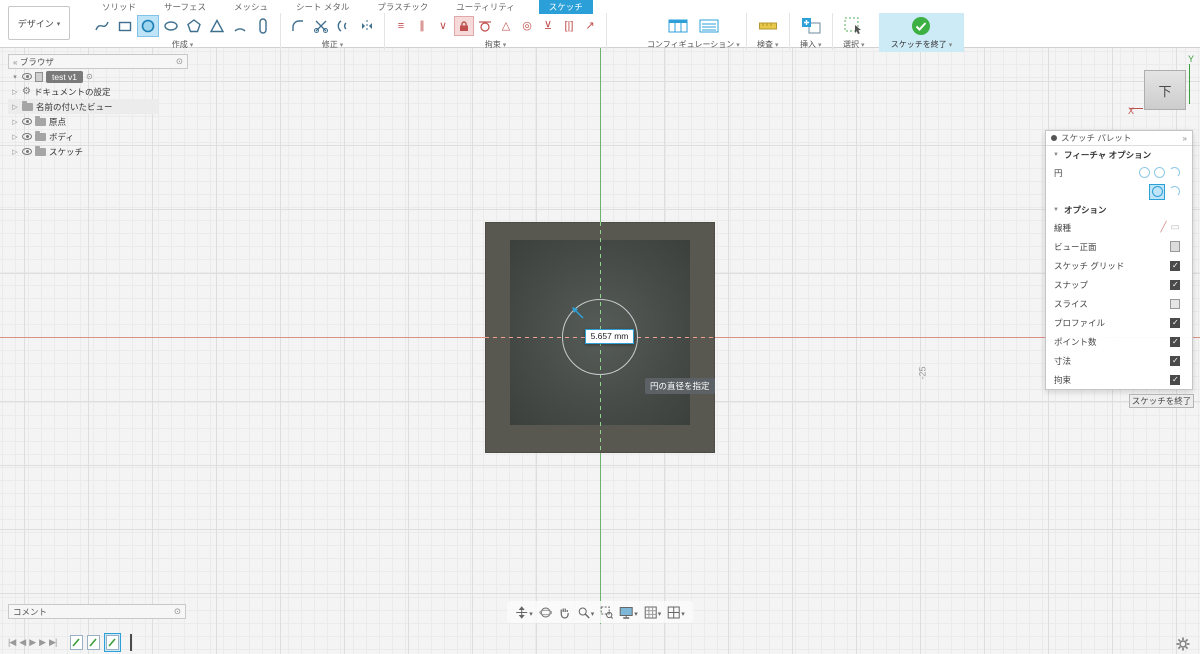 The image size is (1200, 654). What do you see at coordinates (569, 26) in the screenshot?
I see `symmetry-constraint-icon: [|]` at bounding box center [569, 26].